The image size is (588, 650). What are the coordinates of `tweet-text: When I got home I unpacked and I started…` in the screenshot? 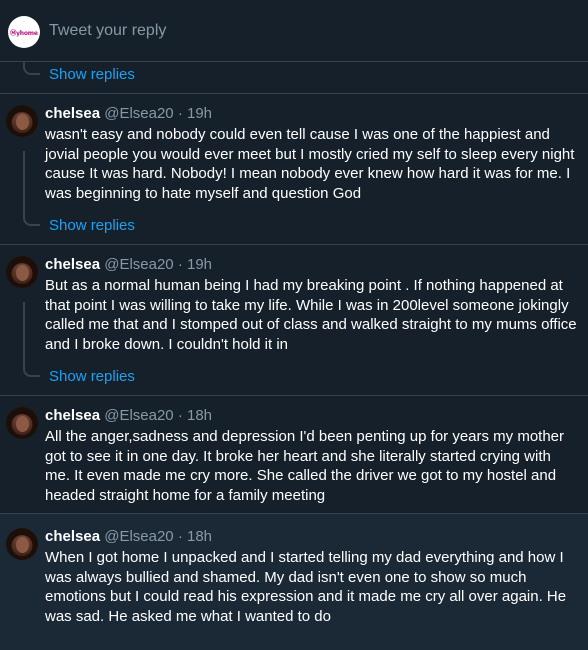 It's located at (306, 587).